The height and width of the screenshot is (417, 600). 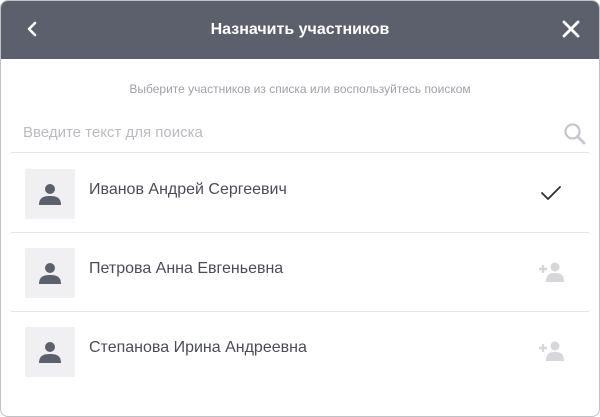 What do you see at coordinates (283, 132) in the screenshot?
I see `search-input` at bounding box center [283, 132].